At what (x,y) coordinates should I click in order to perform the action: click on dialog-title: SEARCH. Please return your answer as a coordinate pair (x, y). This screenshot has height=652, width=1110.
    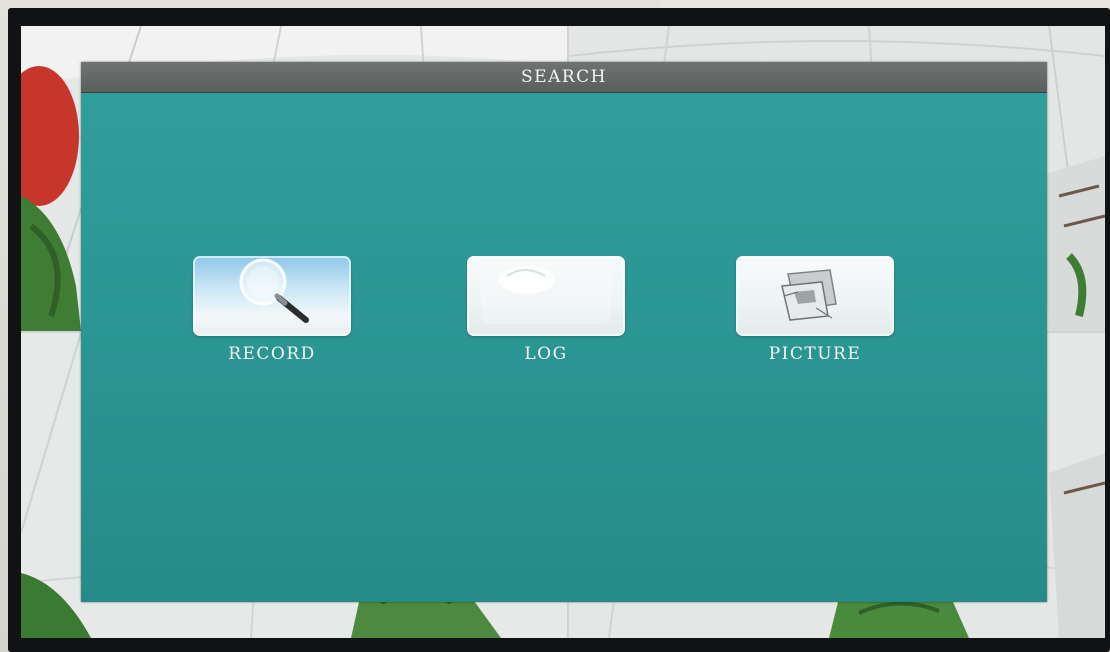
    Looking at the image, I should click on (564, 77).